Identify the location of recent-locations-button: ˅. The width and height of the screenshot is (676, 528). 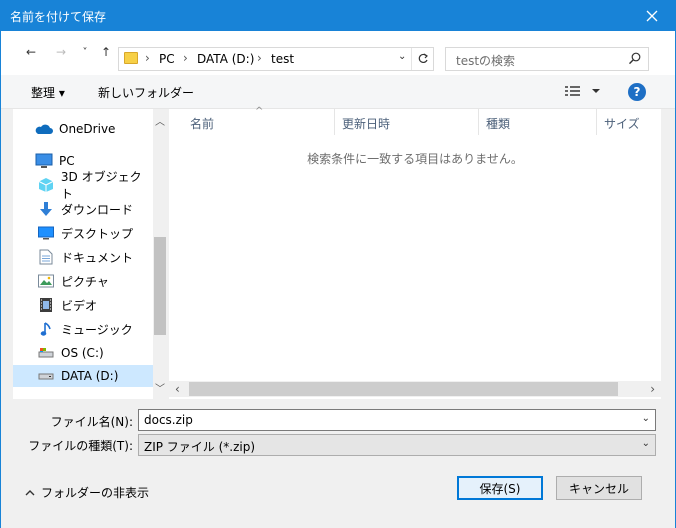
(85, 52).